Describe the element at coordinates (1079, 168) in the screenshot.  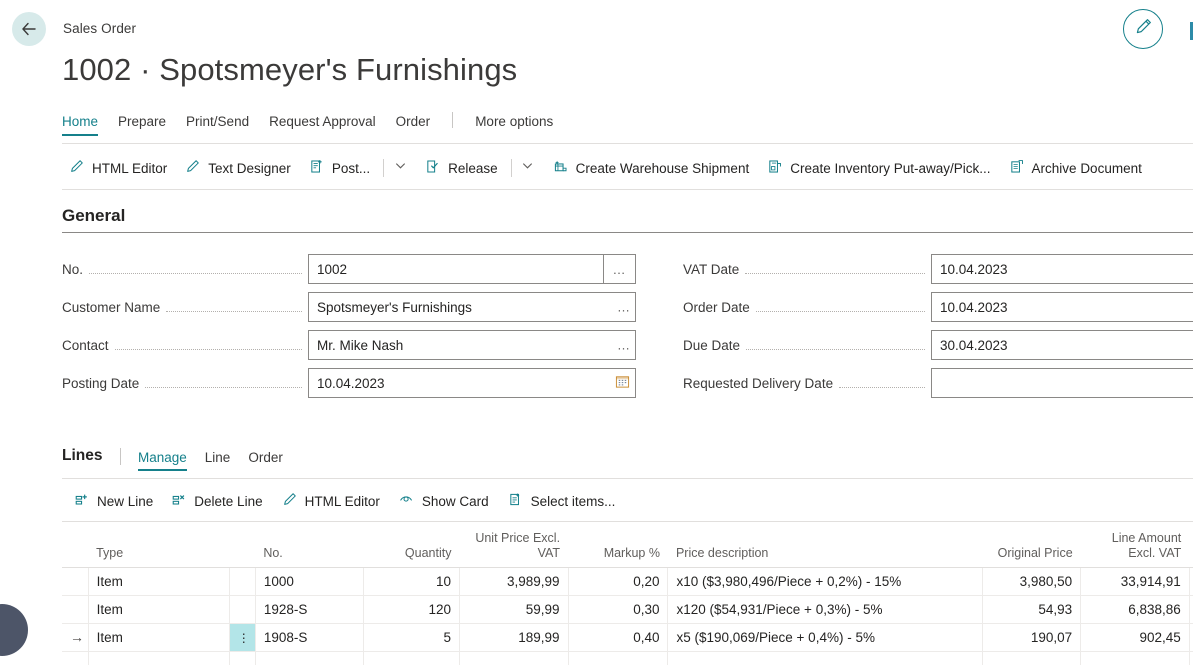
I see `action-archive-document: Archive Document` at that location.